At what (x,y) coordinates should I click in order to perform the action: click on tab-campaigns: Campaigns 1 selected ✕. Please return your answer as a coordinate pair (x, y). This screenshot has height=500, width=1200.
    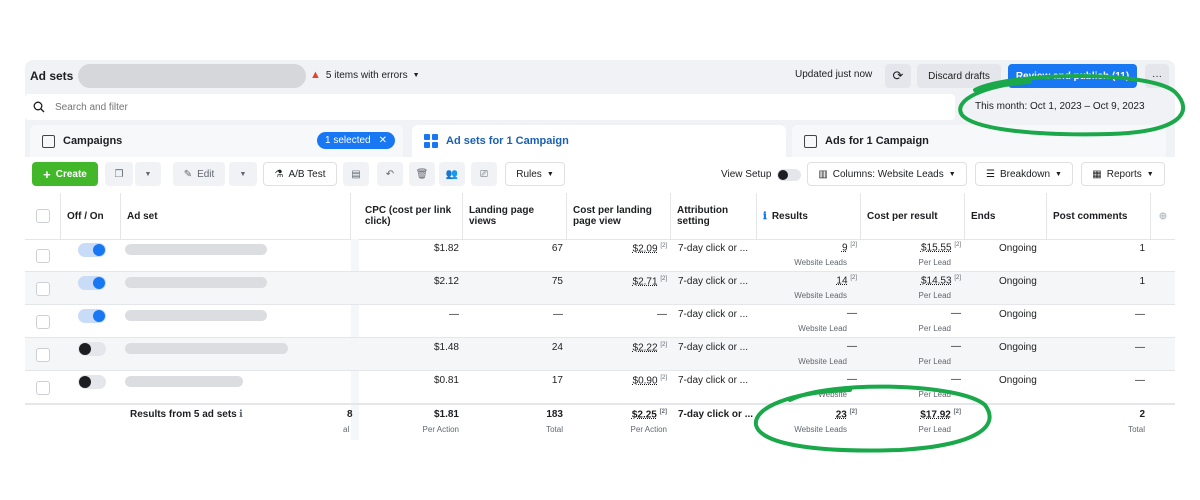
    Looking at the image, I should click on (216, 141).